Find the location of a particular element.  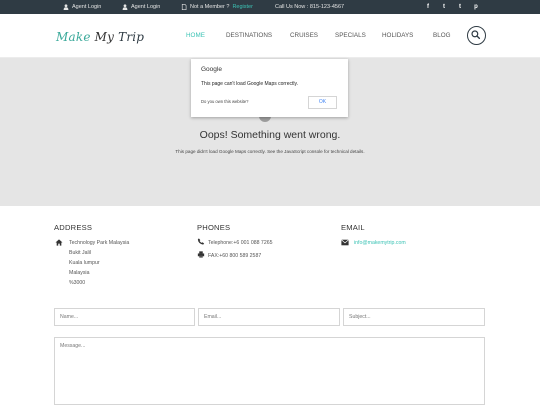

email-heading: EMAIL is located at coordinates (353, 227).